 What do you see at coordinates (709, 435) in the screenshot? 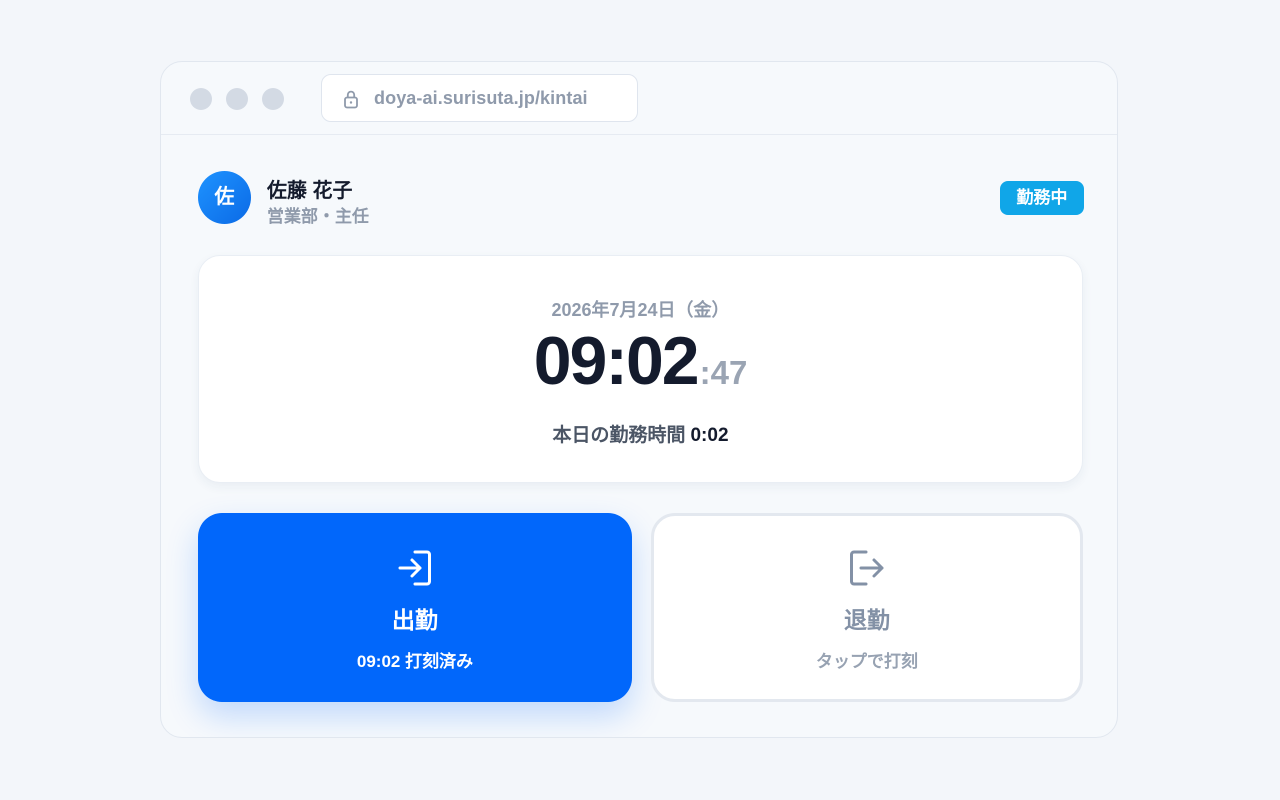
I see `worked-time-value: 0:02` at bounding box center [709, 435].